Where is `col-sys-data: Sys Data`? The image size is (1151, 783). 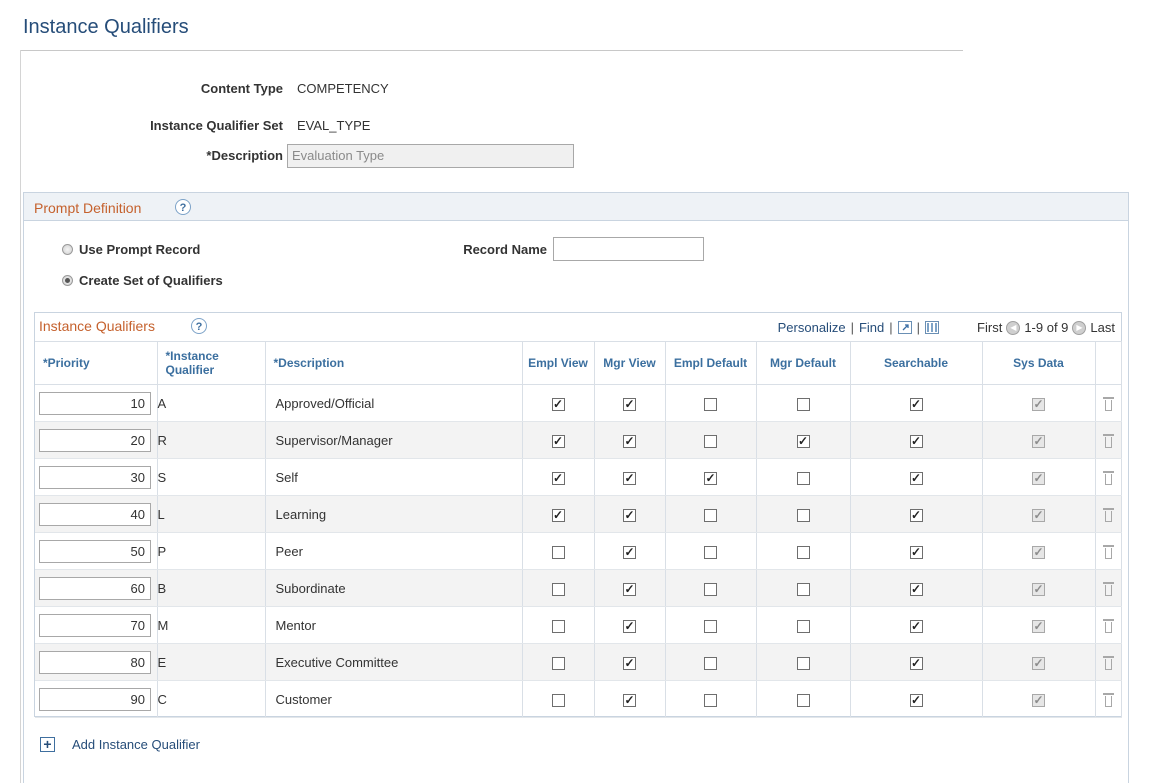 col-sys-data: Sys Data is located at coordinates (1039, 363).